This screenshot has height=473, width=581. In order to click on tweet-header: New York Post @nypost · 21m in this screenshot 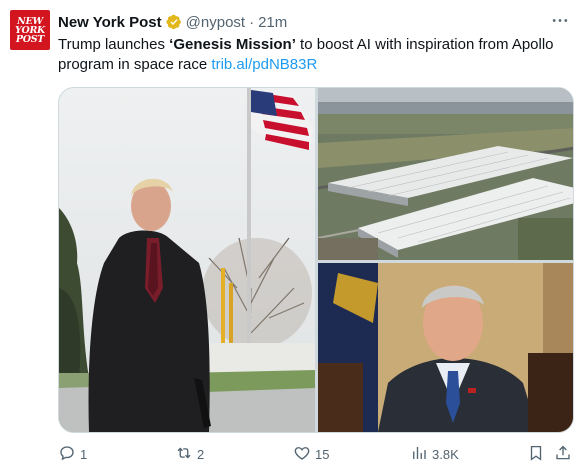, I will do `click(172, 22)`.